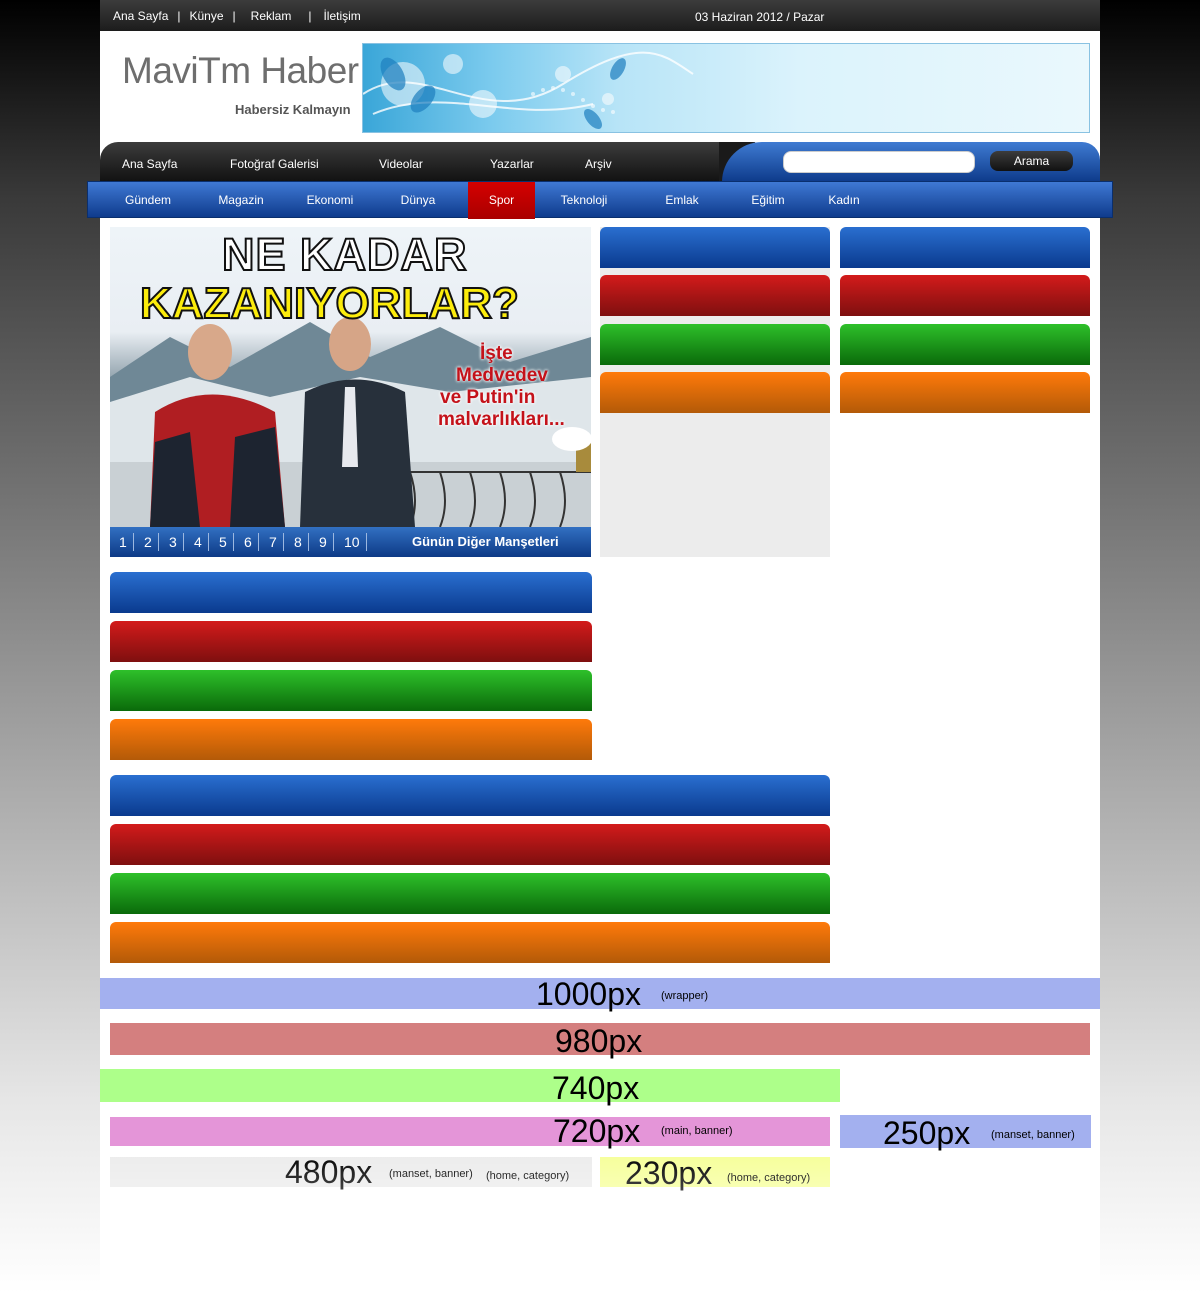  Describe the element at coordinates (488, 397) in the screenshot. I see `headline-sub-3: ve Putin'in` at that location.